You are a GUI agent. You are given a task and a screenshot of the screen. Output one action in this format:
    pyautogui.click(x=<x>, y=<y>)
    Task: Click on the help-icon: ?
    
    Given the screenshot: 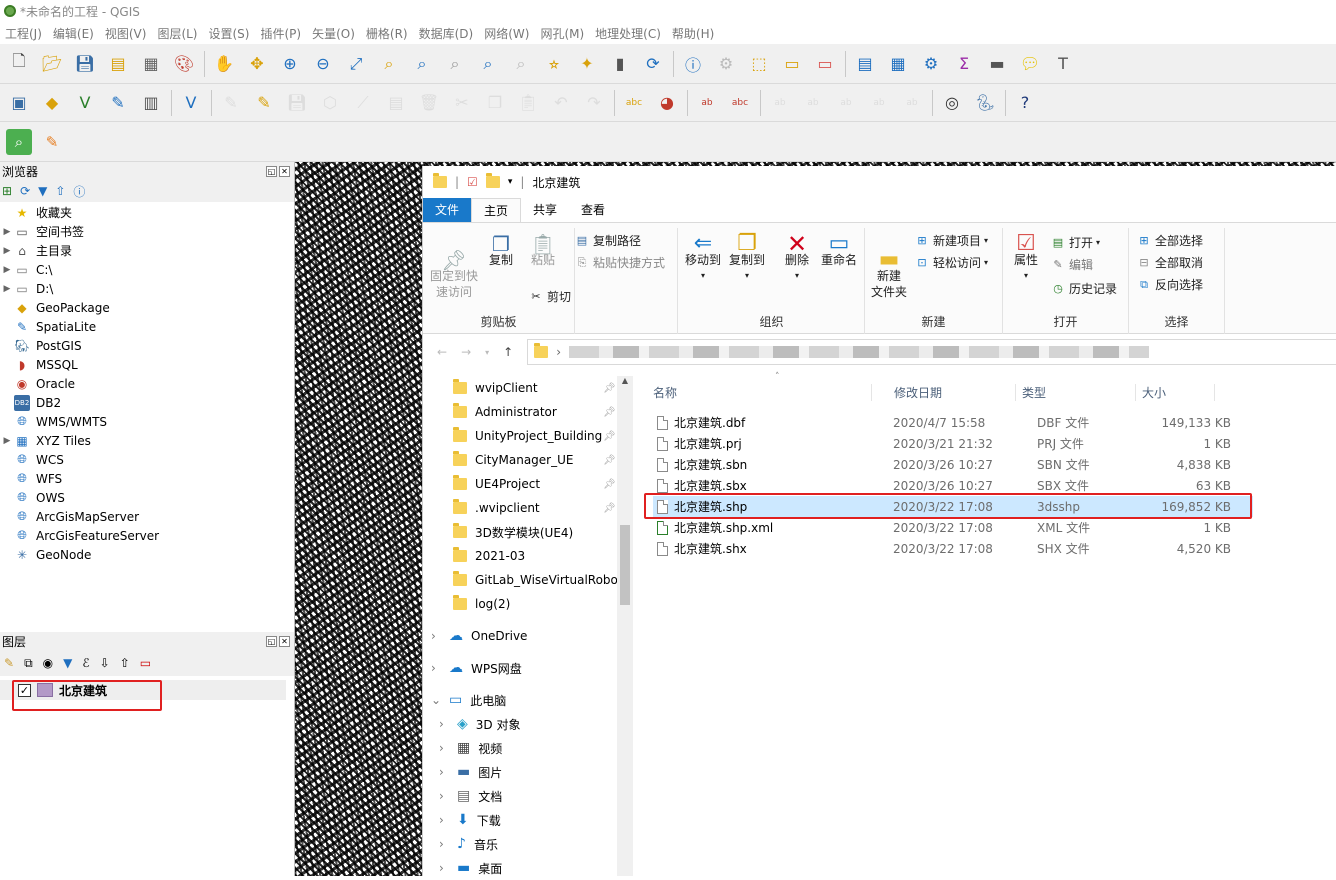 What is the action you would take?
    pyautogui.click(x=1025, y=103)
    